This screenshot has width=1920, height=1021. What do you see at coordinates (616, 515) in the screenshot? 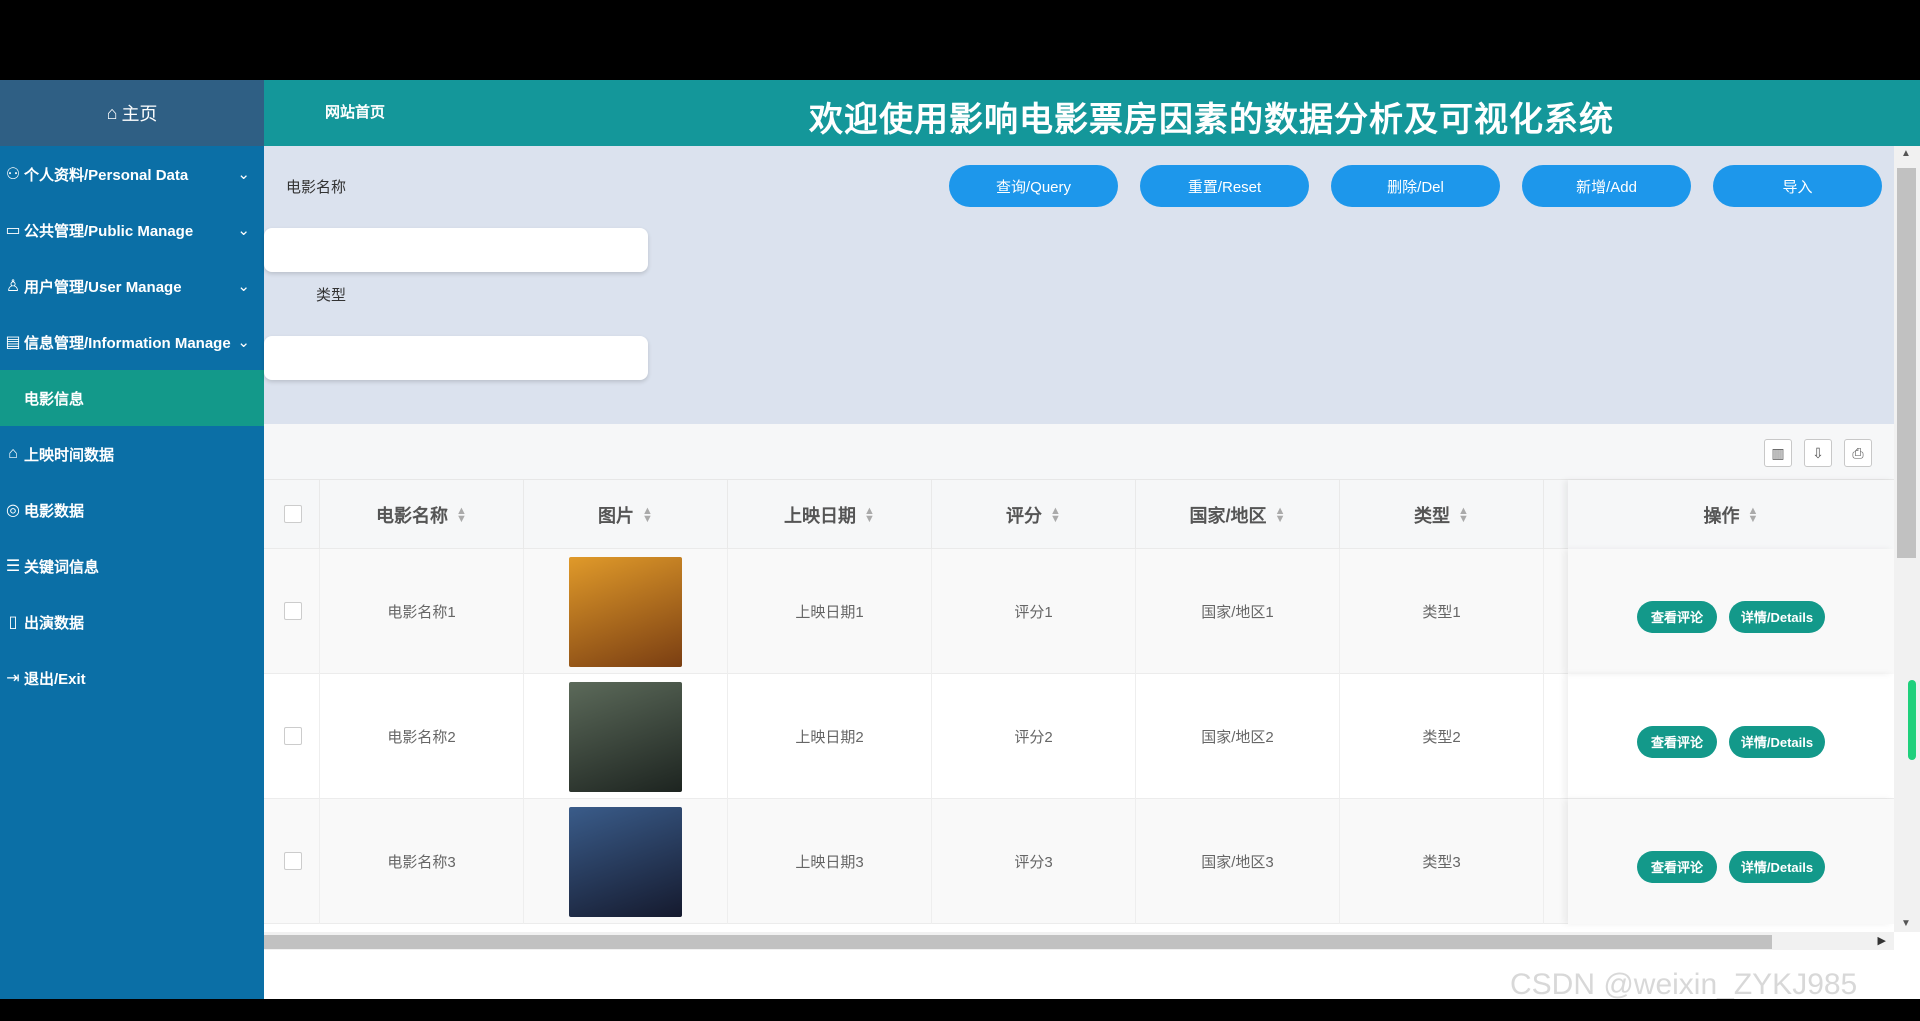
I see `col-image-label: 图片` at bounding box center [616, 515].